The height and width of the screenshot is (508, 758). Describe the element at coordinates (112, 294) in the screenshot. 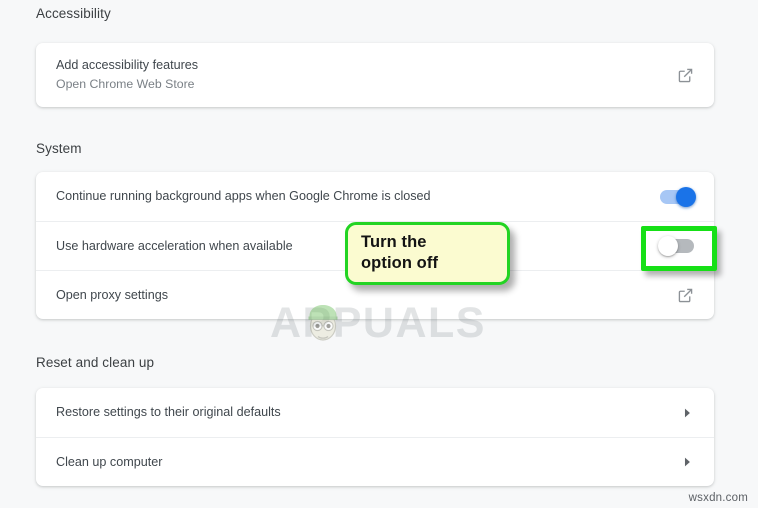

I see `row-title: Open proxy settings` at that location.